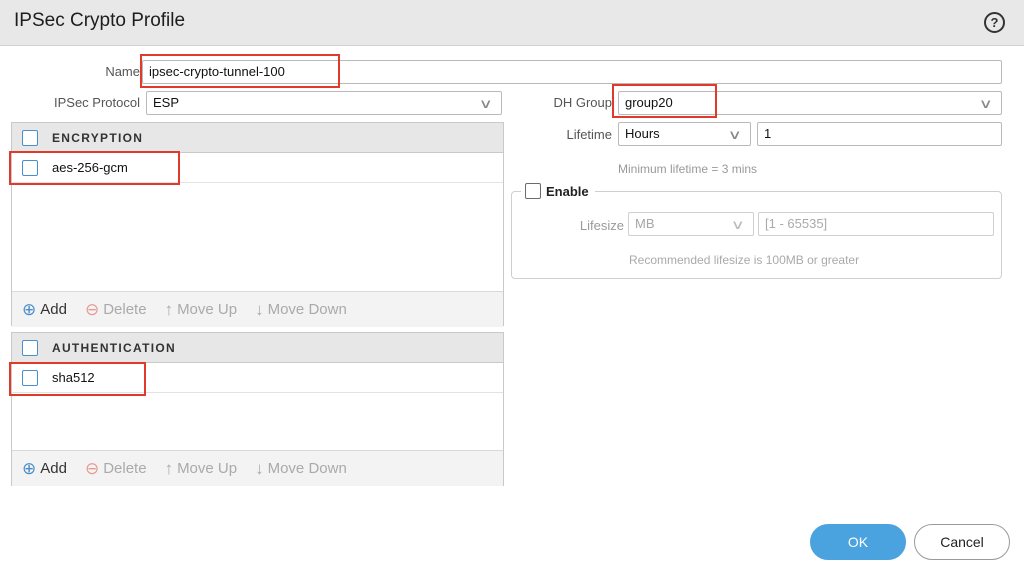 The width and height of the screenshot is (1024, 580). I want to click on lifesize-label: Lifesize, so click(601, 225).